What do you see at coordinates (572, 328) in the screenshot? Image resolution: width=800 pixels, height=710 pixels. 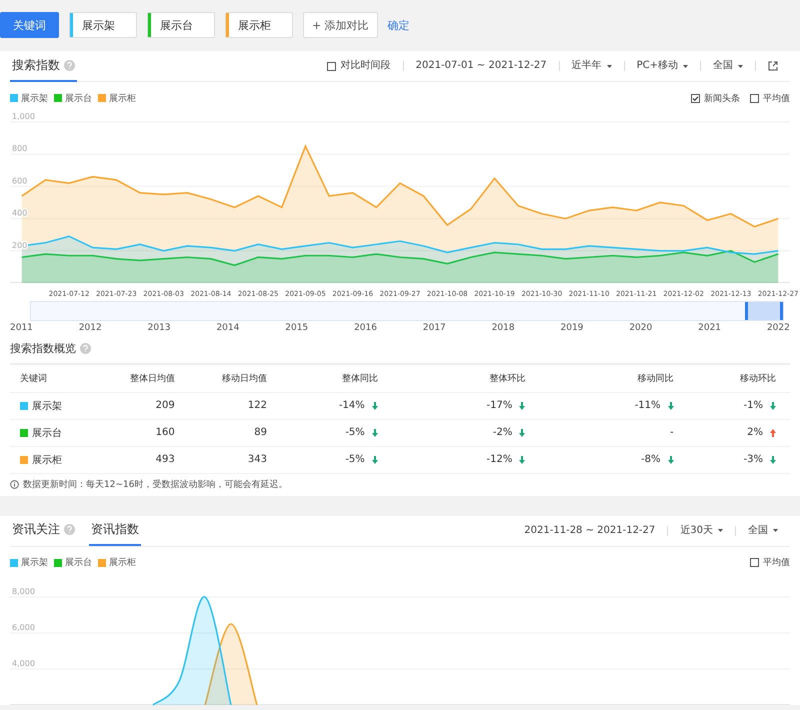 I see `year-label: 2019` at bounding box center [572, 328].